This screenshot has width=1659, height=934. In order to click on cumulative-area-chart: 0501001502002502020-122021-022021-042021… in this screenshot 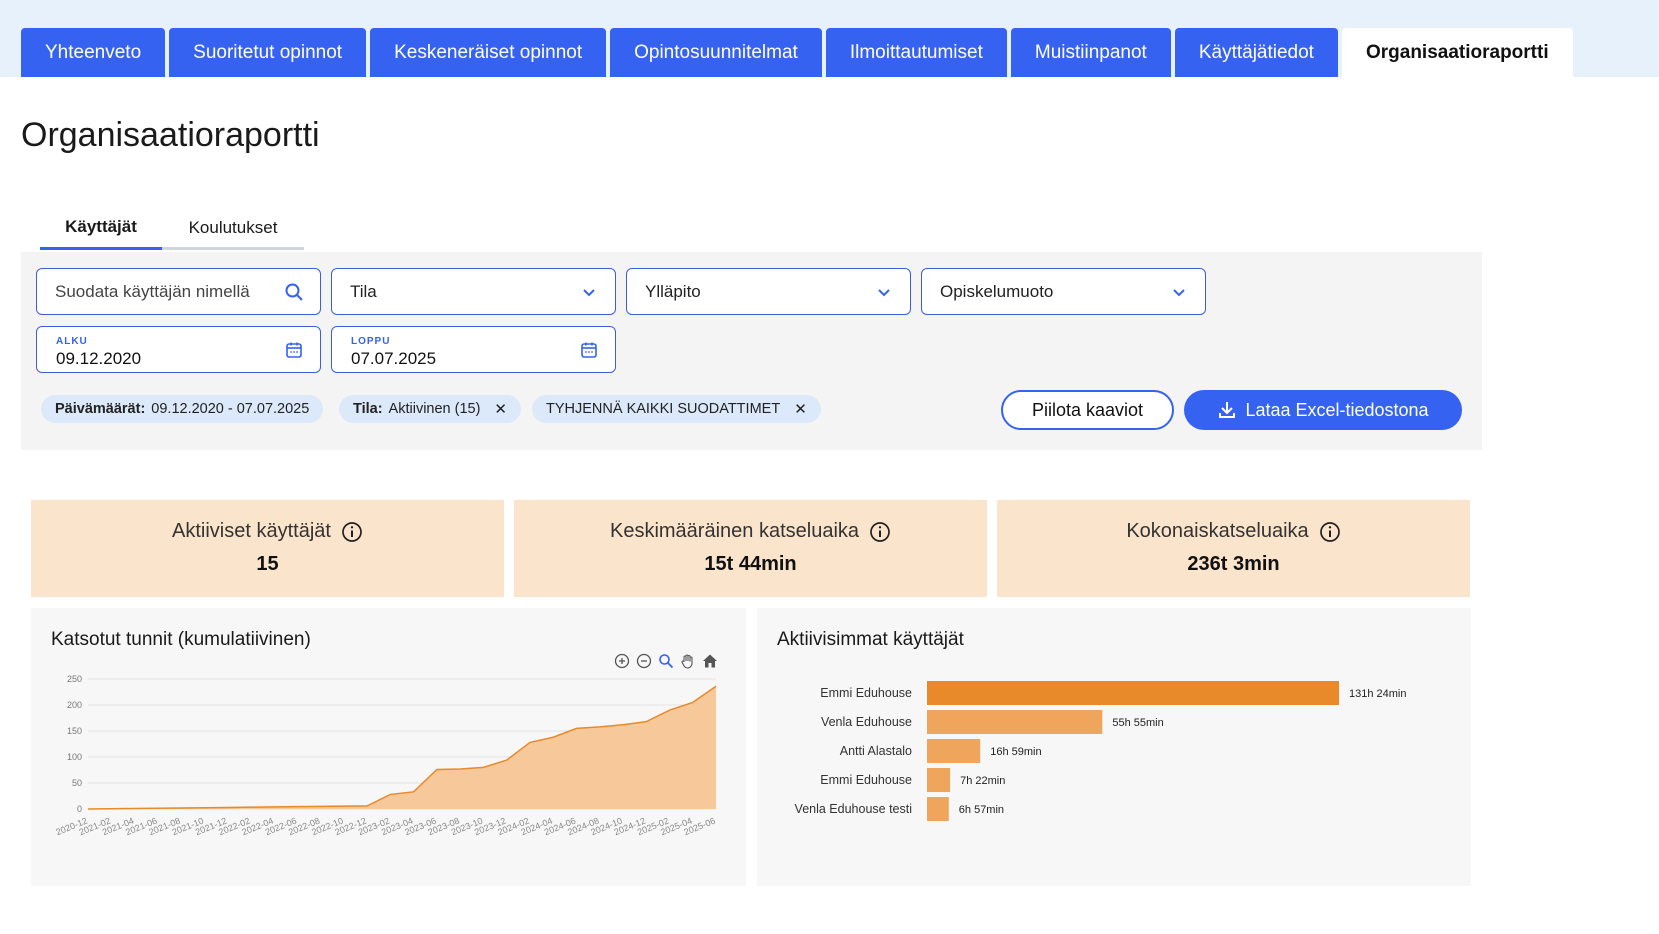, I will do `click(385, 755)`.